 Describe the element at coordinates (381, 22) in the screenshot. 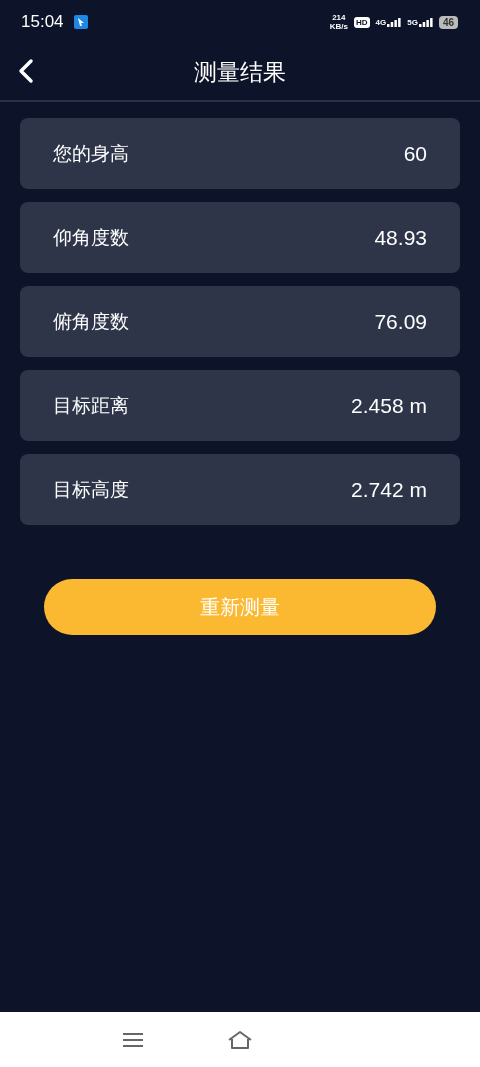

I see `network-type: 4G` at that location.